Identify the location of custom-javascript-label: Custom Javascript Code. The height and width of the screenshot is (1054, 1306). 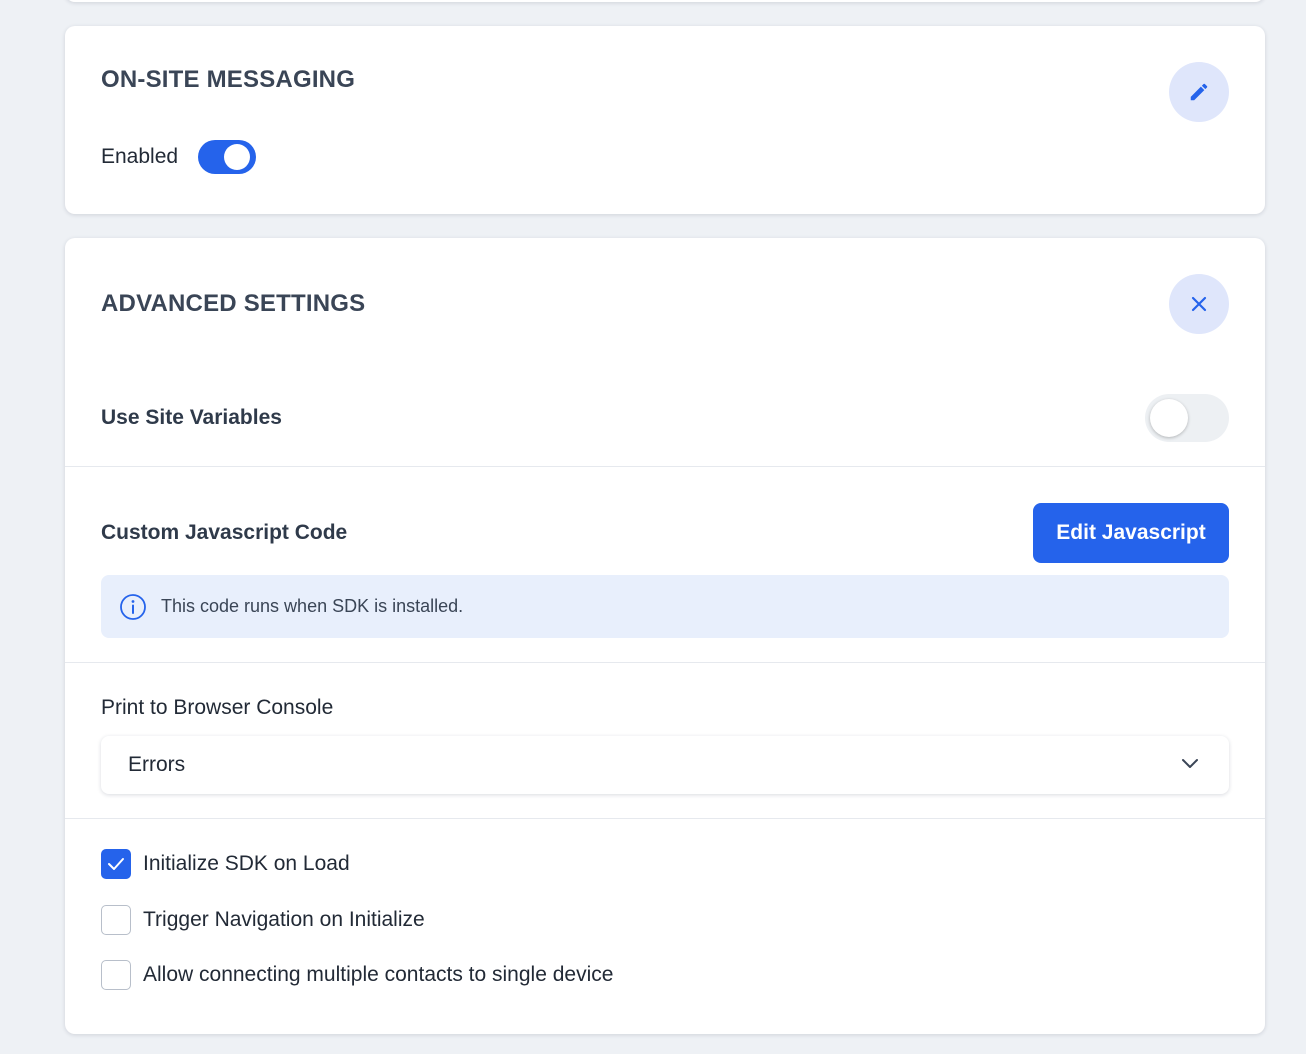
(224, 532).